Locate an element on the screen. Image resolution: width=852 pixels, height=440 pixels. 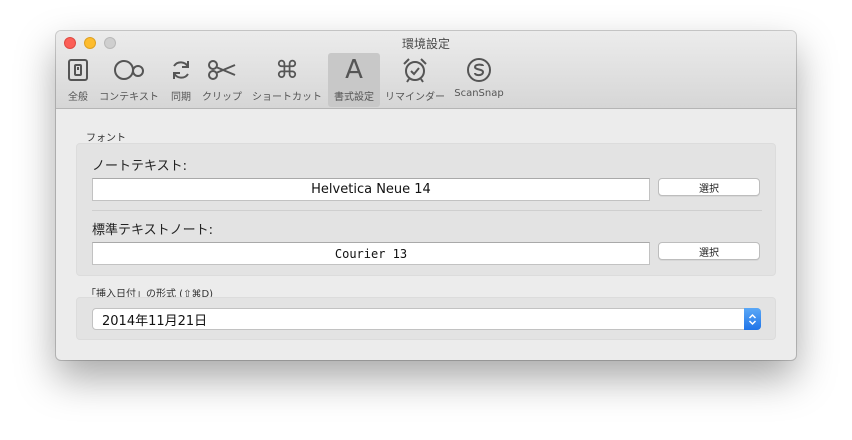
divider is located at coordinates (427, 210).